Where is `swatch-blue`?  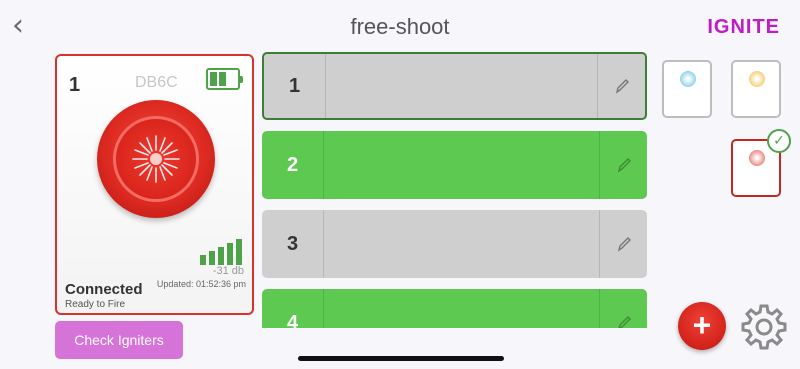
swatch-blue is located at coordinates (687, 89).